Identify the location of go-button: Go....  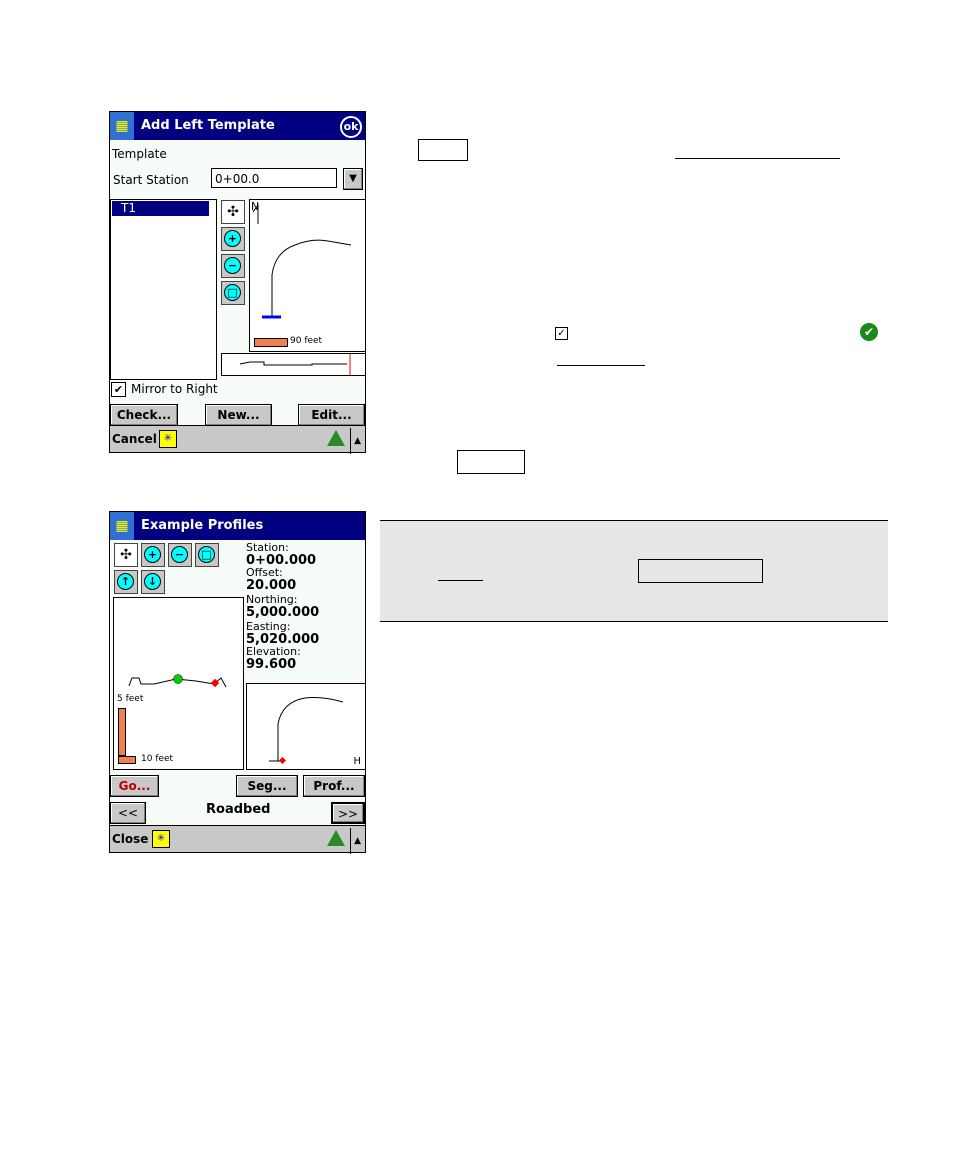
(134, 786).